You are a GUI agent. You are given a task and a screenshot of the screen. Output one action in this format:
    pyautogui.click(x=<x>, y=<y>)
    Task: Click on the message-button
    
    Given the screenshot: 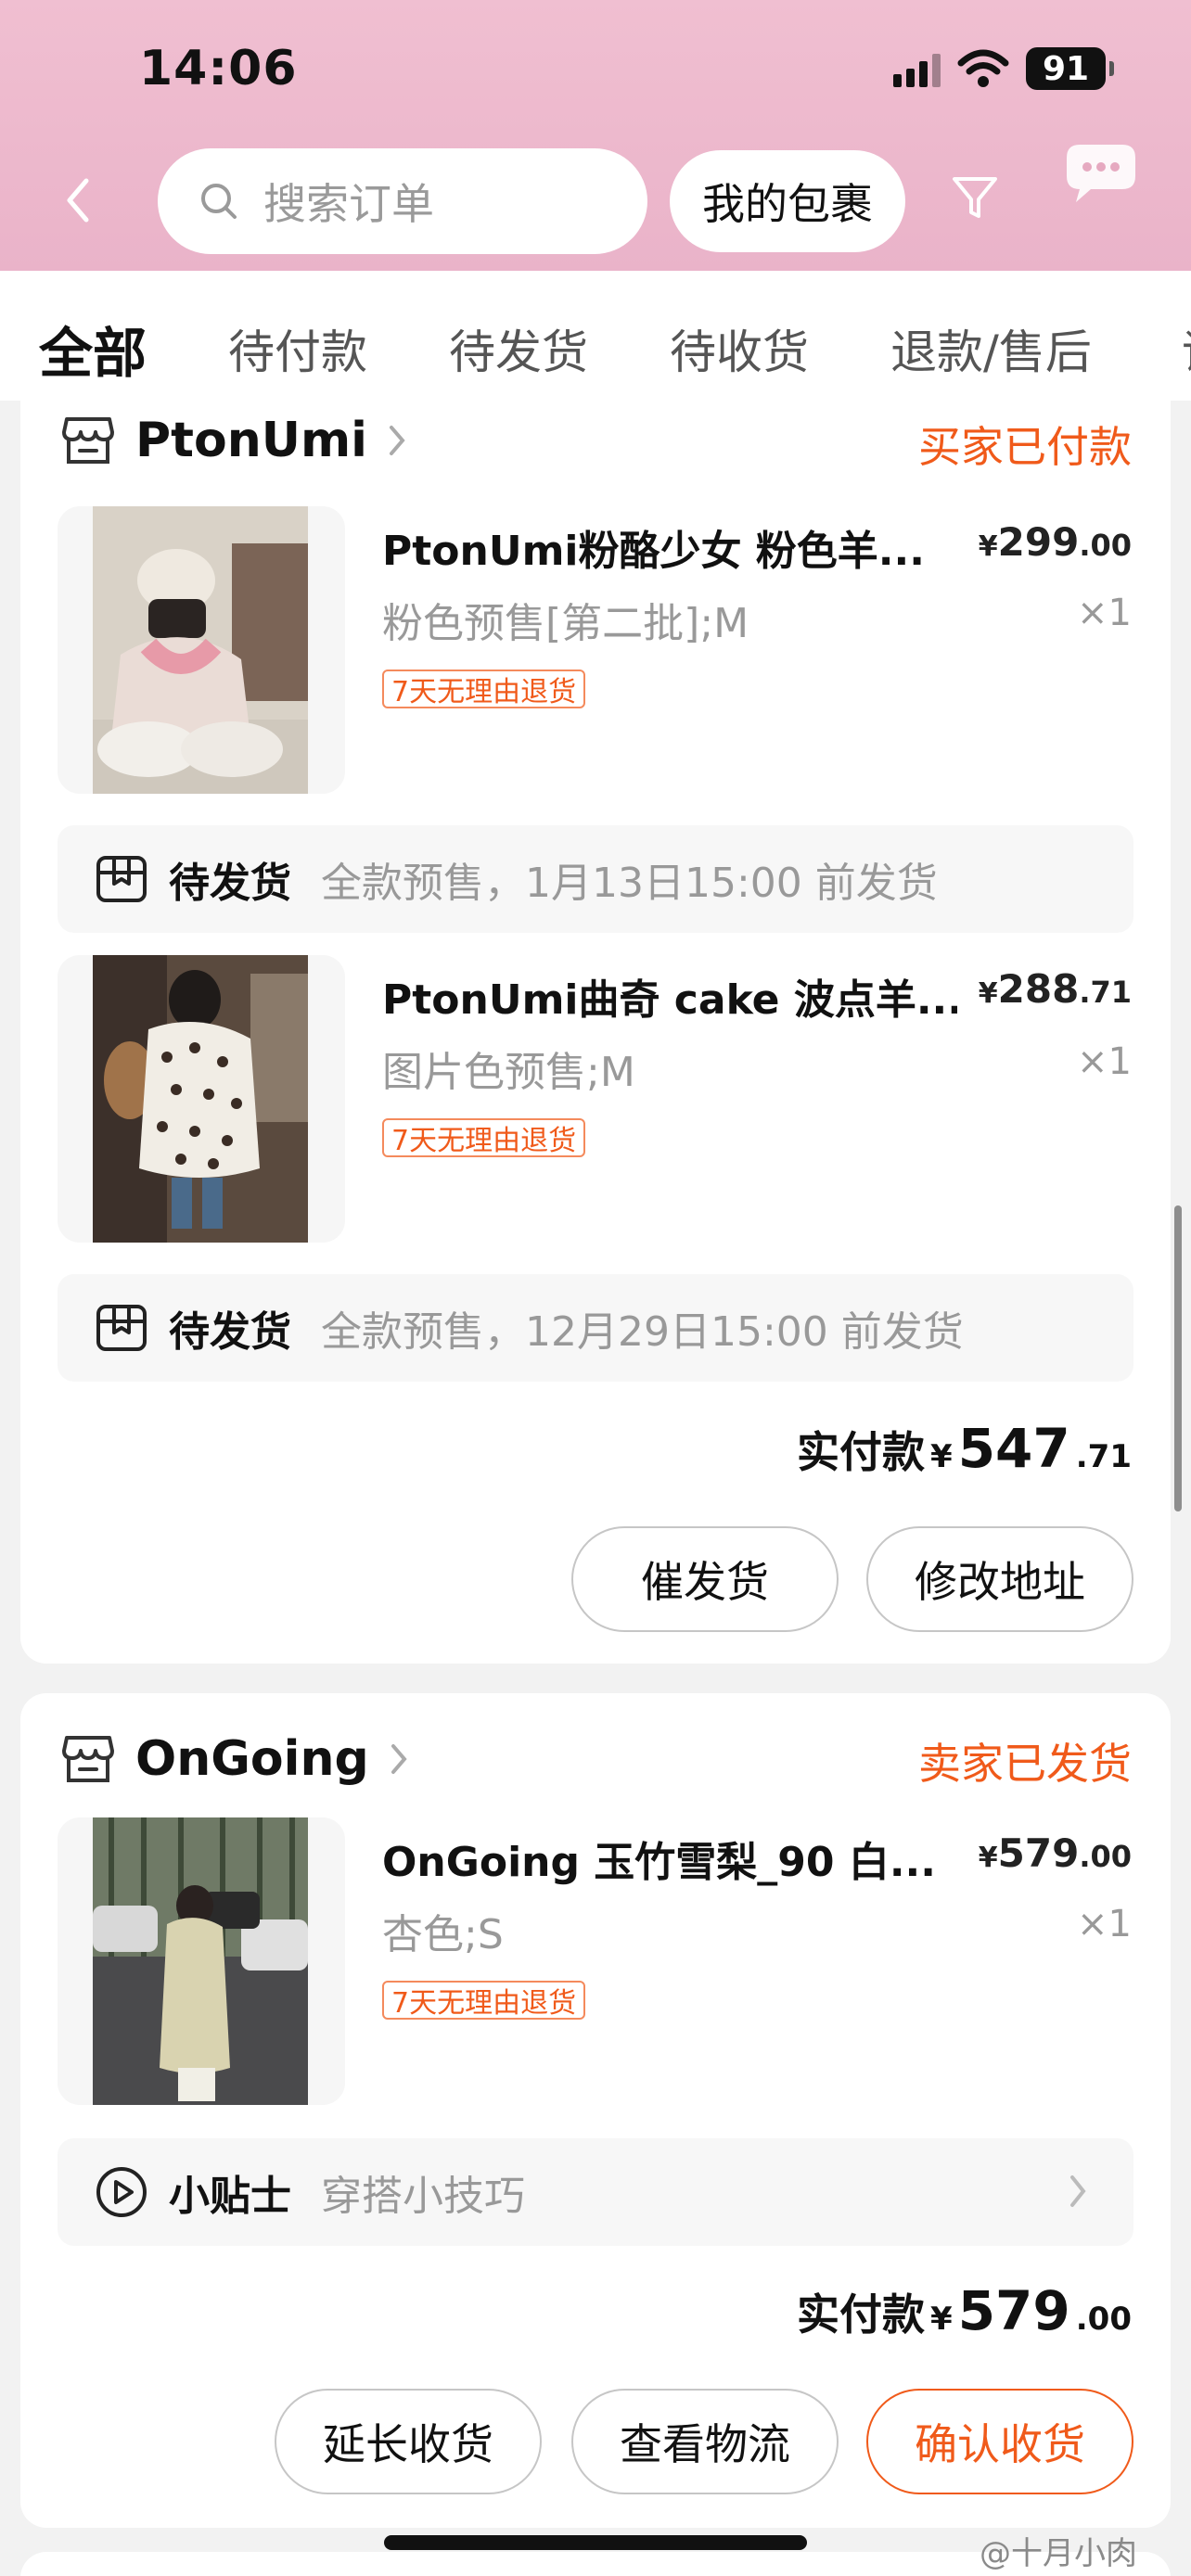 What is the action you would take?
    pyautogui.click(x=1101, y=175)
    